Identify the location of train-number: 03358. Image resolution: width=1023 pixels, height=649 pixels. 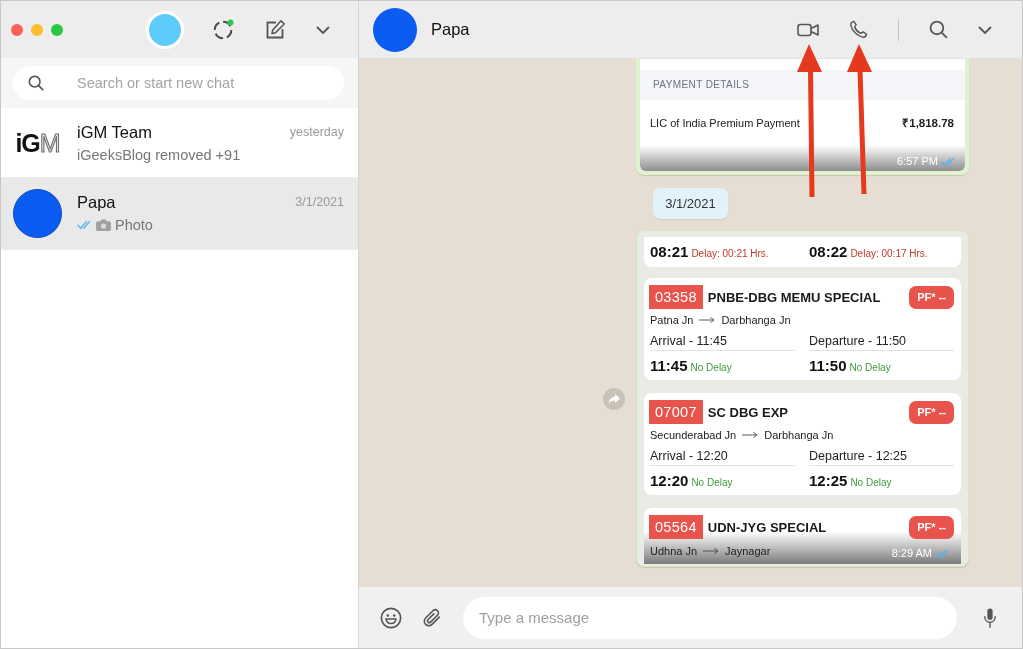
(676, 297).